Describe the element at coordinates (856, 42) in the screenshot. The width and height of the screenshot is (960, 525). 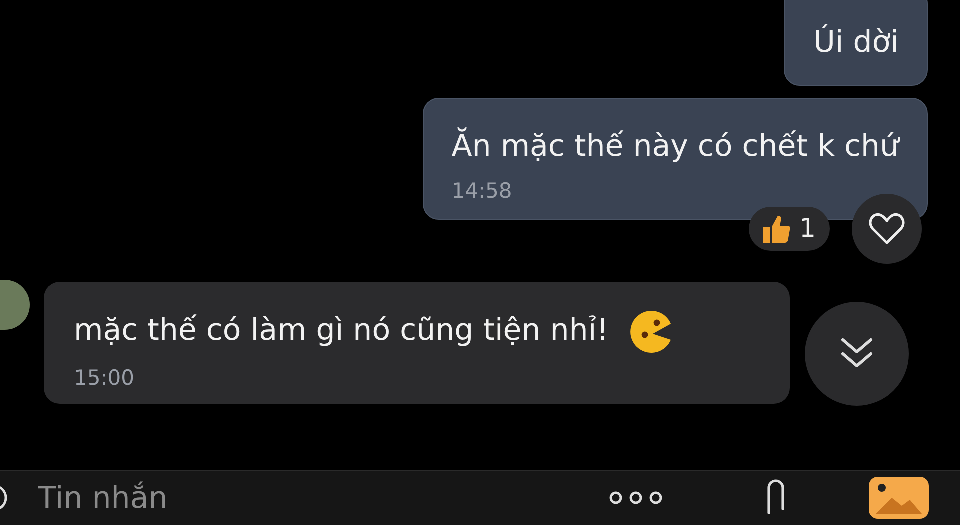
I see `message-text: Úi dời` at that location.